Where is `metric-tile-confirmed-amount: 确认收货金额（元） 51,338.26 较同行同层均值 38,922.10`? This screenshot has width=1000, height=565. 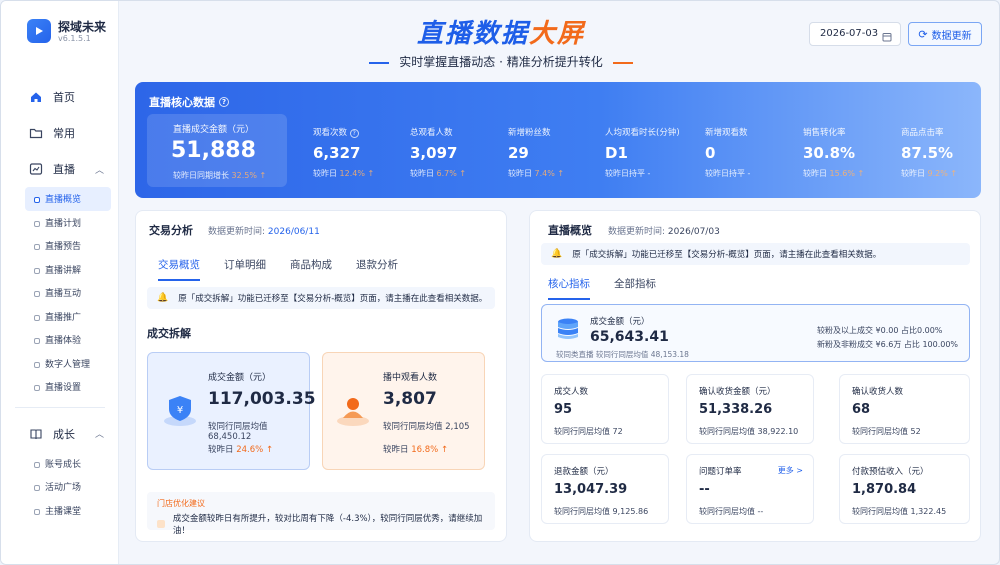 metric-tile-confirmed-amount: 确认收货金额（元） 51,338.26 较同行同层均值 38,922.10 is located at coordinates (750, 409).